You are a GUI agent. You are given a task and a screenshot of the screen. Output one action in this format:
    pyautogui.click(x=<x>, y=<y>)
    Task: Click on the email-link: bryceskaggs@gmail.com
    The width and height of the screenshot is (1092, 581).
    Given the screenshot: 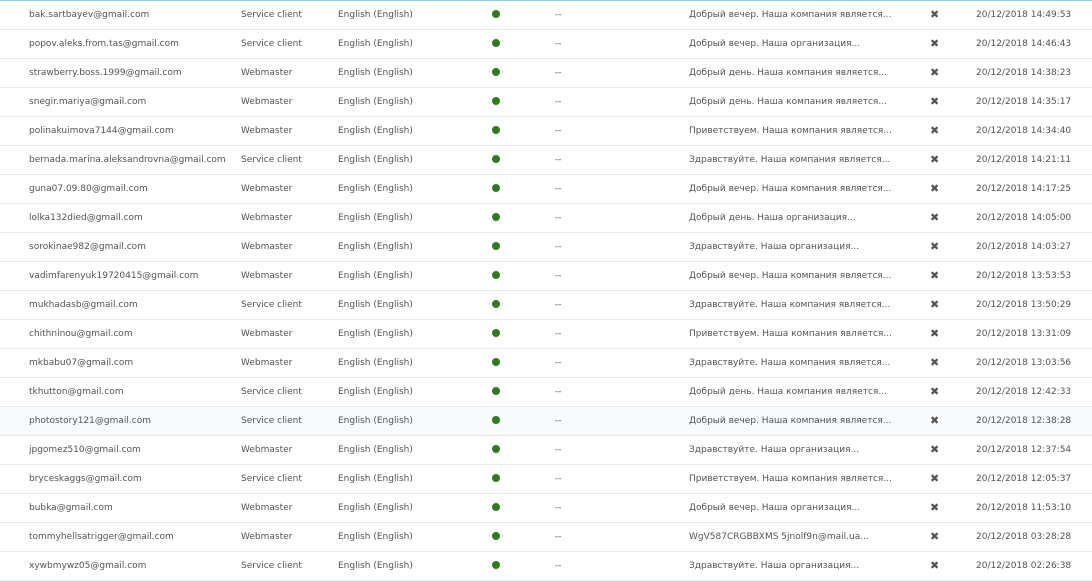 What is the action you would take?
    pyautogui.click(x=131, y=479)
    